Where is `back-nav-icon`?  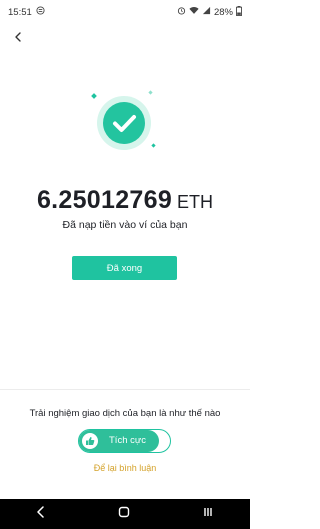
back-nav-icon is located at coordinates (41, 514).